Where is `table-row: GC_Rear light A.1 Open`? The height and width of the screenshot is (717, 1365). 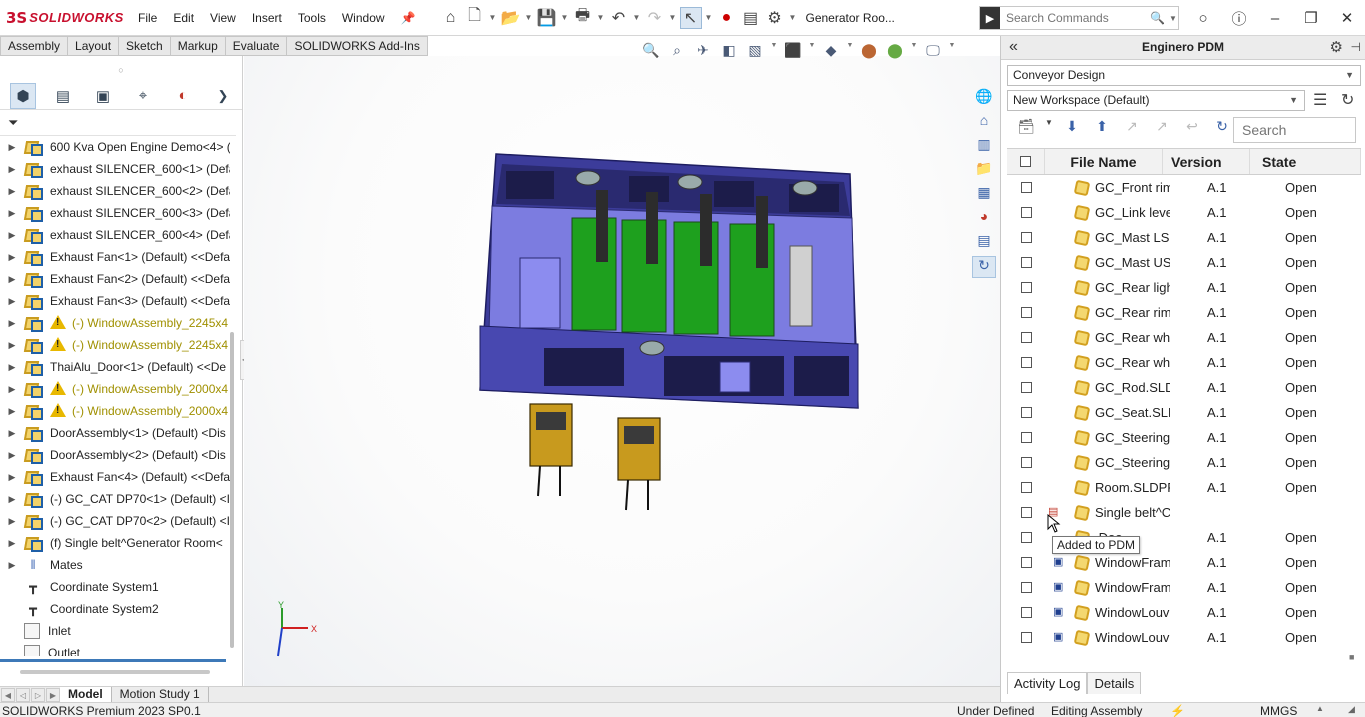
table-row: GC_Rear light A.1 Open is located at coordinates (1184, 287).